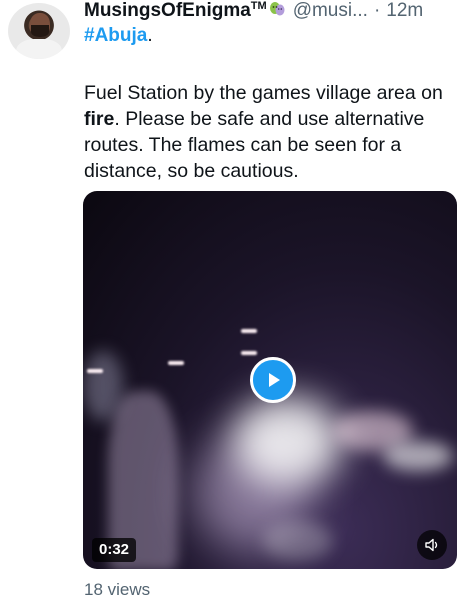  I want to click on avatar-beard, so click(40, 31).